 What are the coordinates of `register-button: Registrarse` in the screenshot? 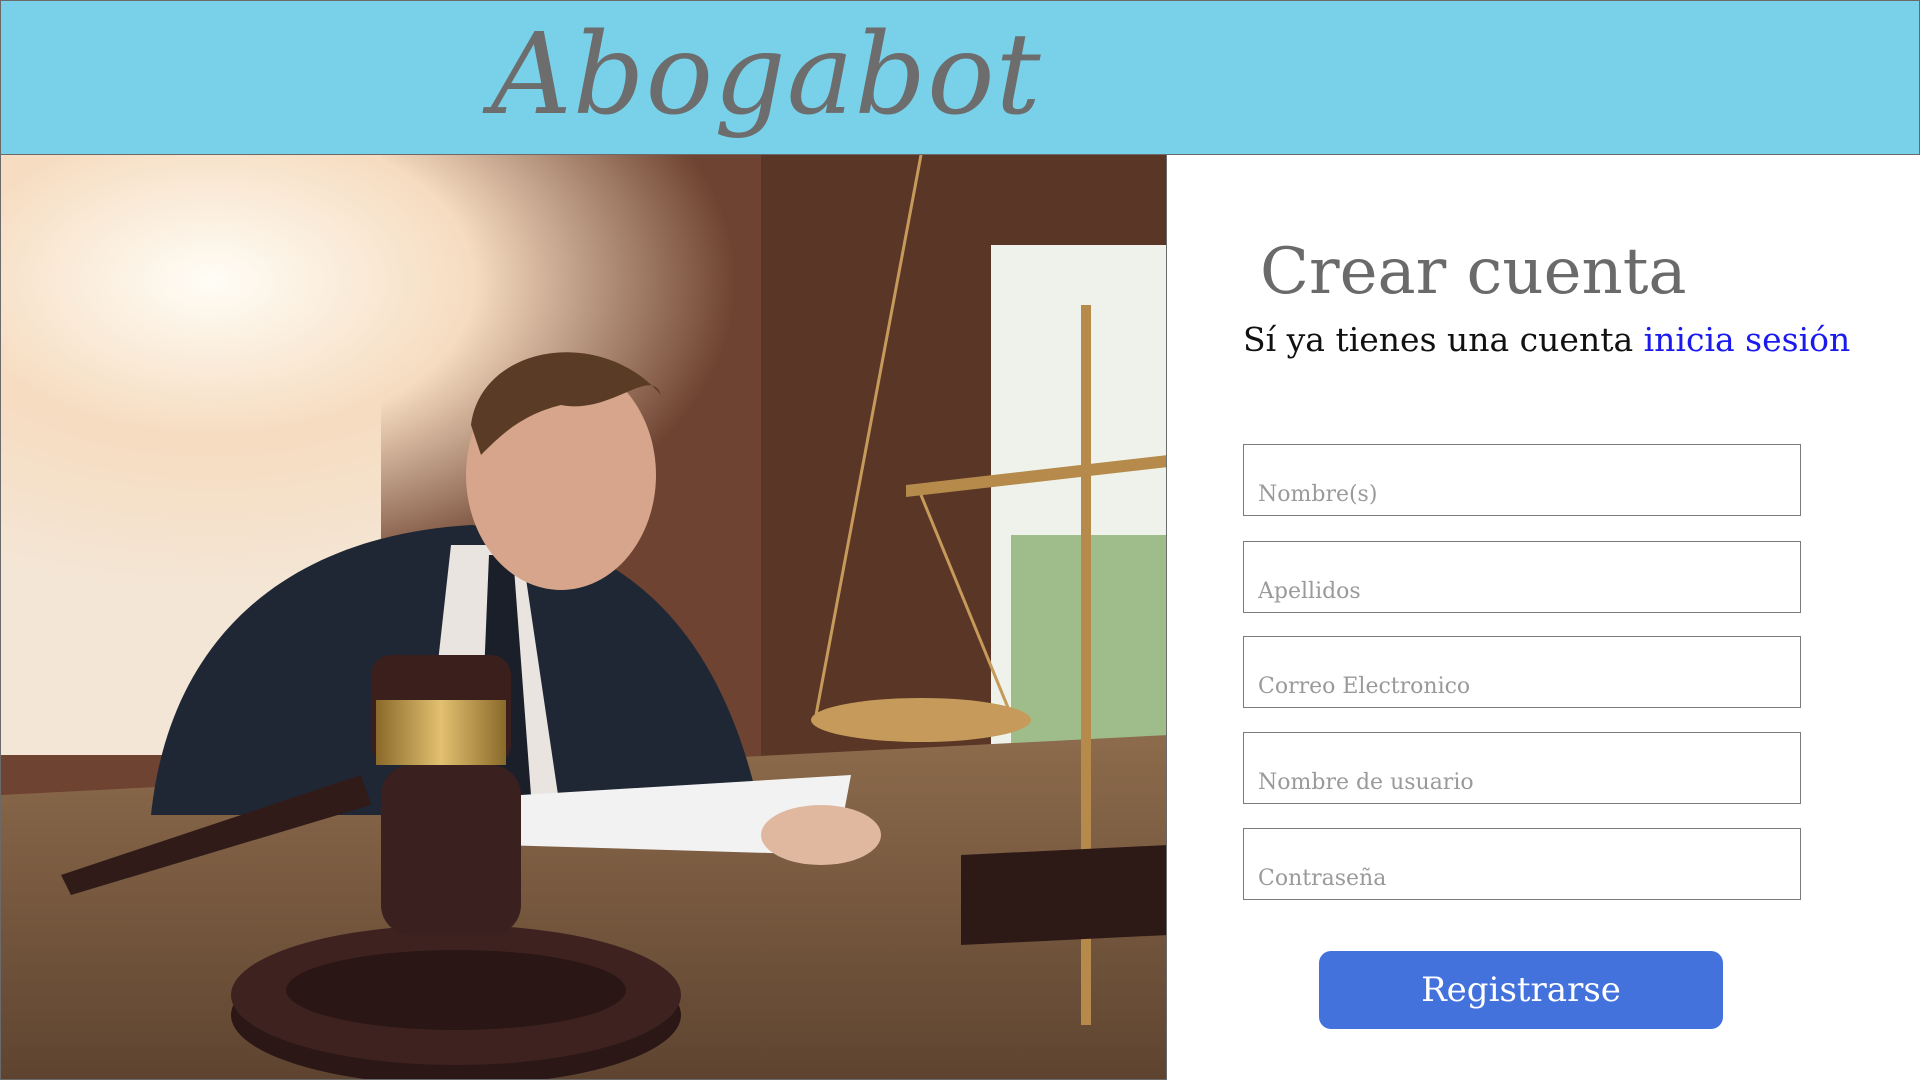 It's located at (1521, 990).